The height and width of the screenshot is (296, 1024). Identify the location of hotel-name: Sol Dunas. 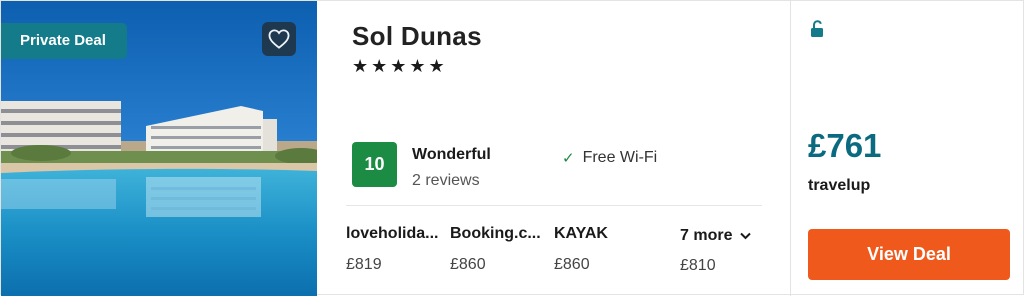
(417, 36).